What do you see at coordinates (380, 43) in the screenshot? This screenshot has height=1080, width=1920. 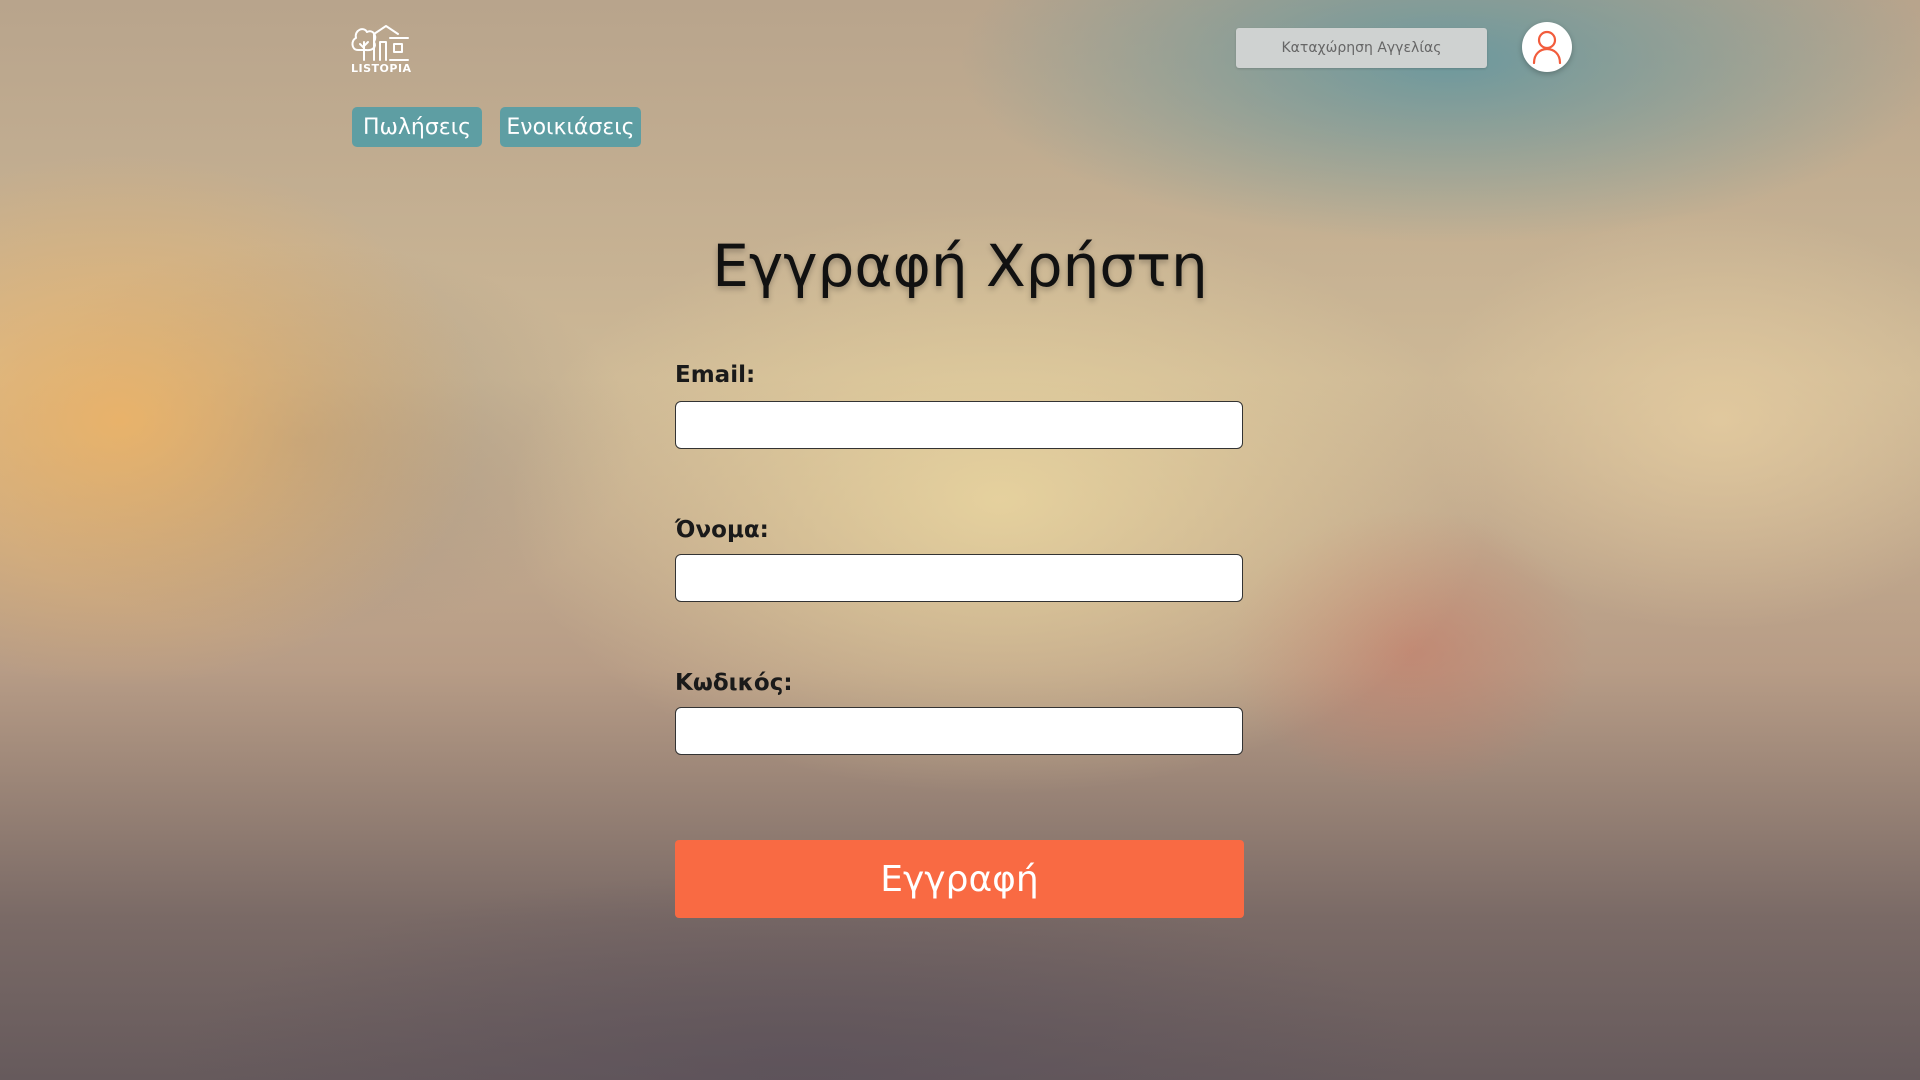 I see `house-tree-logo-icon` at bounding box center [380, 43].